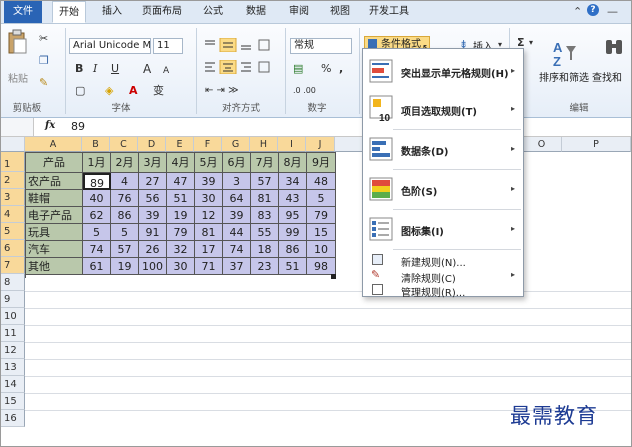 This screenshot has width=632, height=447. I want to click on active-cell: 89, so click(97, 181).